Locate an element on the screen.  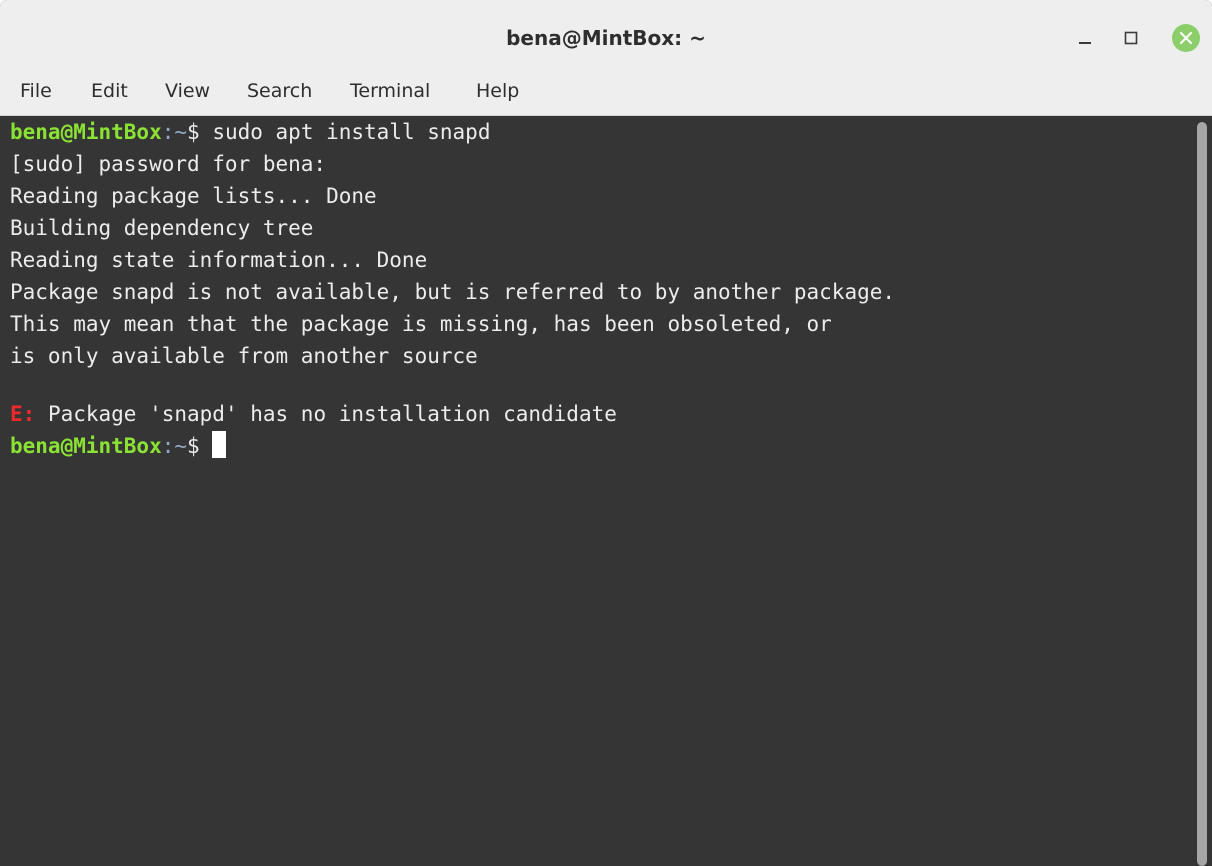
maximize-button is located at coordinates (1131, 38).